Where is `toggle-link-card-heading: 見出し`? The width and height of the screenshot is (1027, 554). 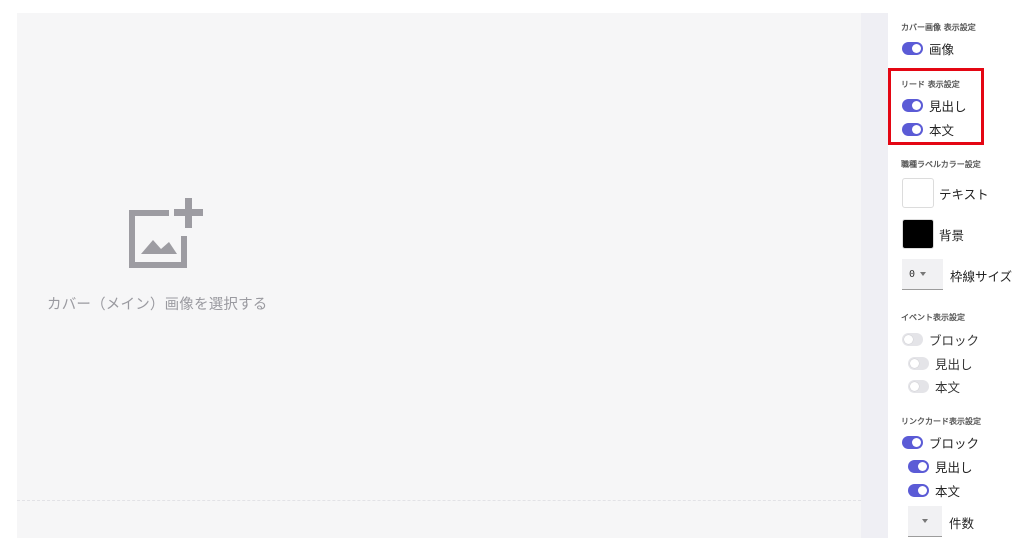 toggle-link-card-heading: 見出し is located at coordinates (940, 466).